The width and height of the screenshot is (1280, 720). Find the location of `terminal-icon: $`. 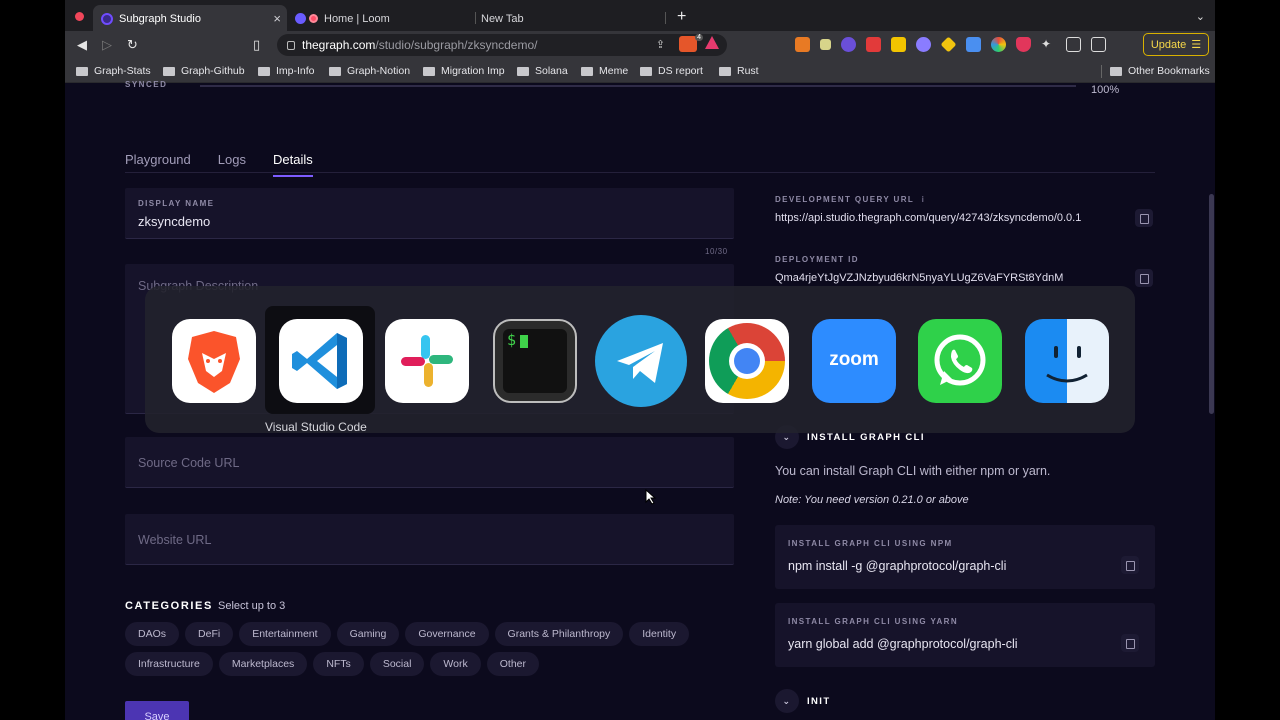

terminal-icon: $ is located at coordinates (535, 361).